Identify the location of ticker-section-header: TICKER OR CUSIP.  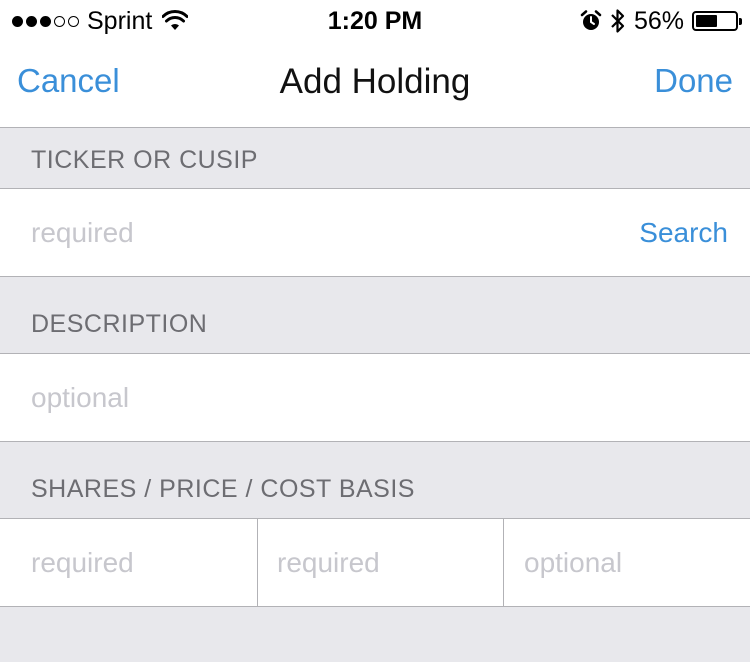
(375, 158).